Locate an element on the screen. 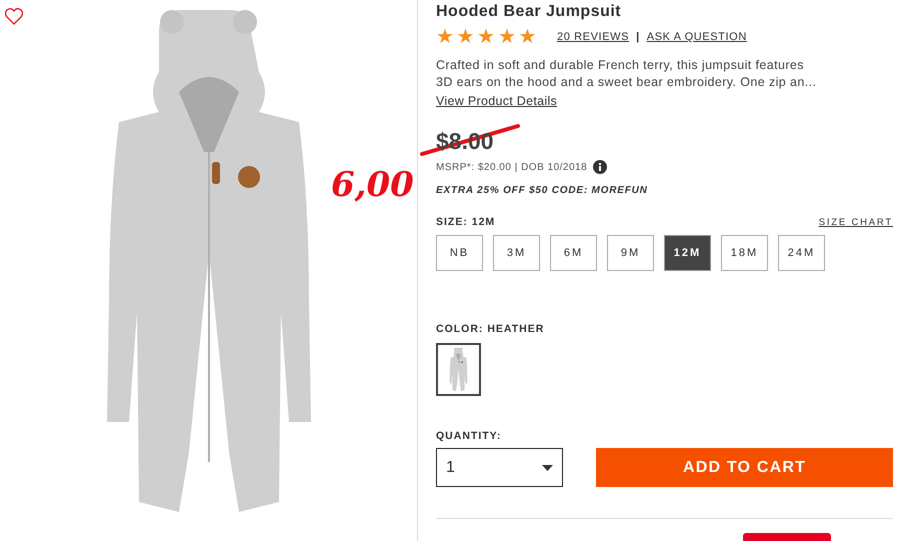  size-option: NB is located at coordinates (459, 253).